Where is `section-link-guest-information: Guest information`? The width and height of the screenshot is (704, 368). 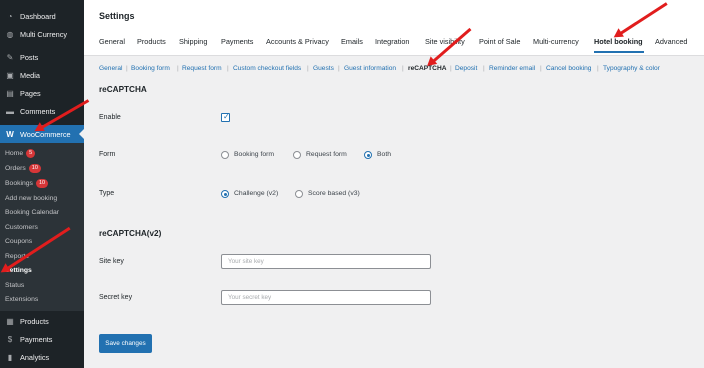 section-link-guest-information: Guest information is located at coordinates (370, 68).